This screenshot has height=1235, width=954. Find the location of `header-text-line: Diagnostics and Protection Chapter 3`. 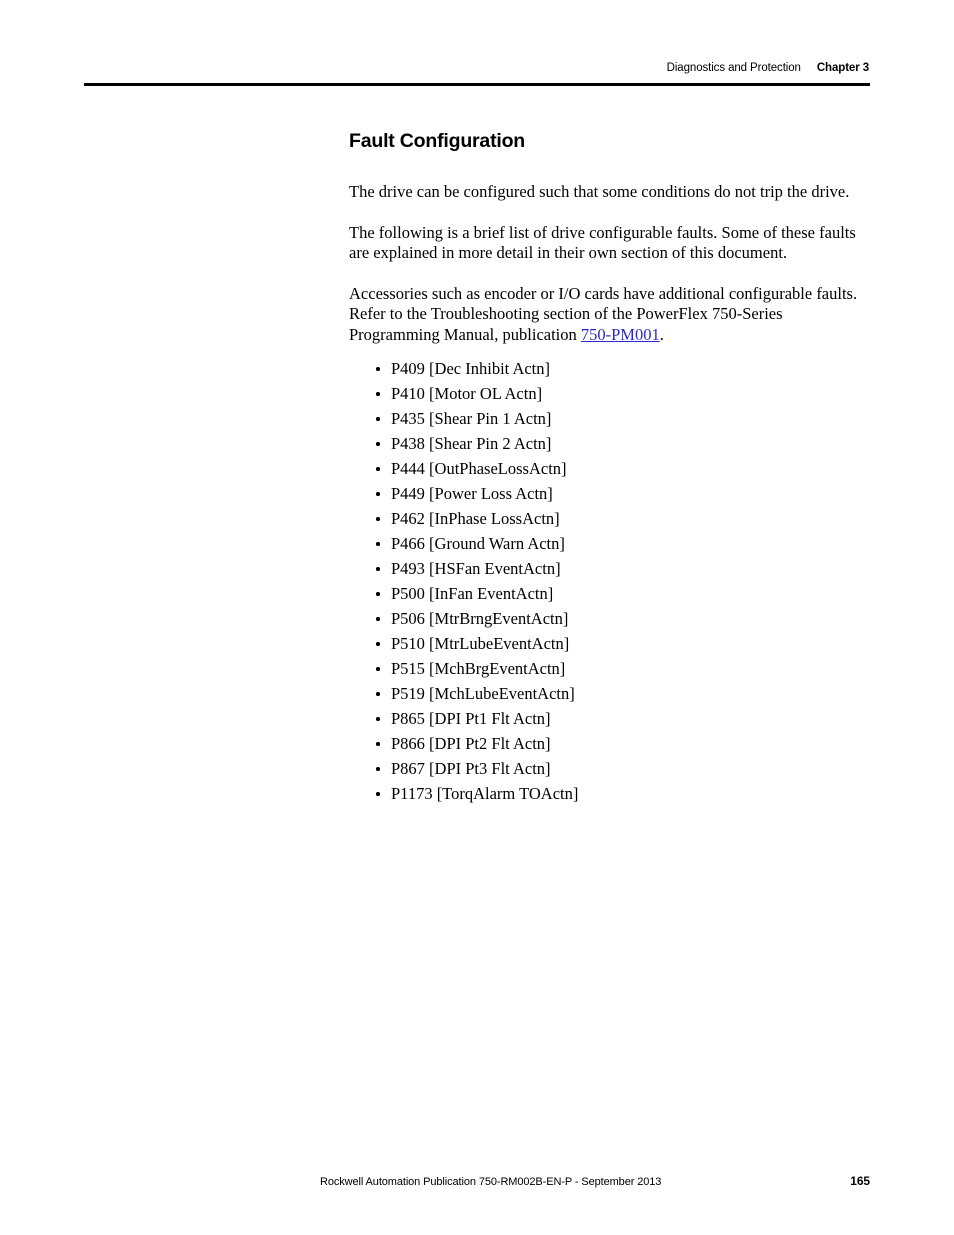

header-text-line: Diagnostics and Protection Chapter 3 is located at coordinates (477, 68).